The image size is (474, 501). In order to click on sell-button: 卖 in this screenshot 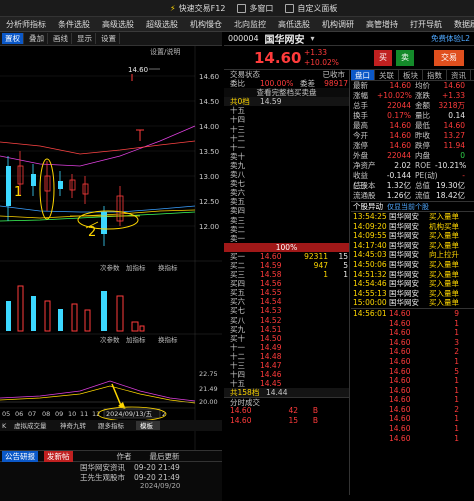, I will do `click(405, 58)`.